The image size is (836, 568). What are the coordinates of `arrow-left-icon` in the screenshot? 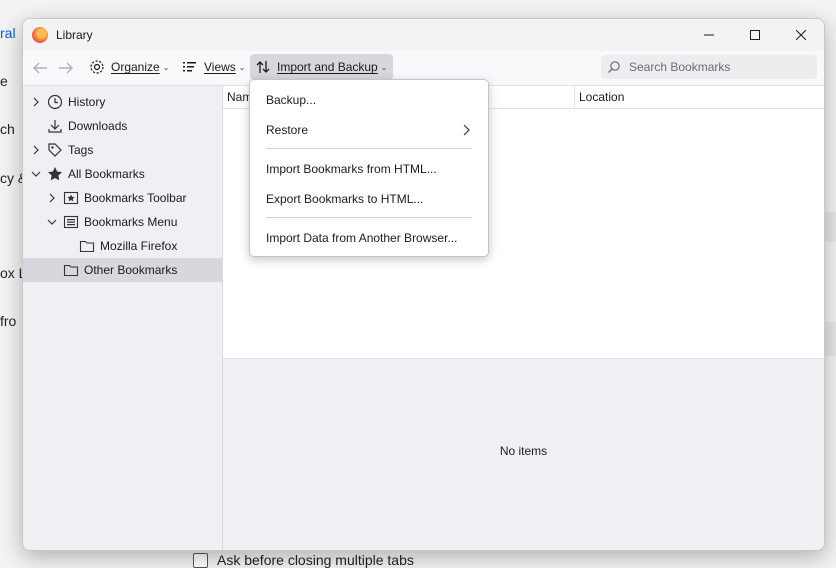 It's located at (40, 68).